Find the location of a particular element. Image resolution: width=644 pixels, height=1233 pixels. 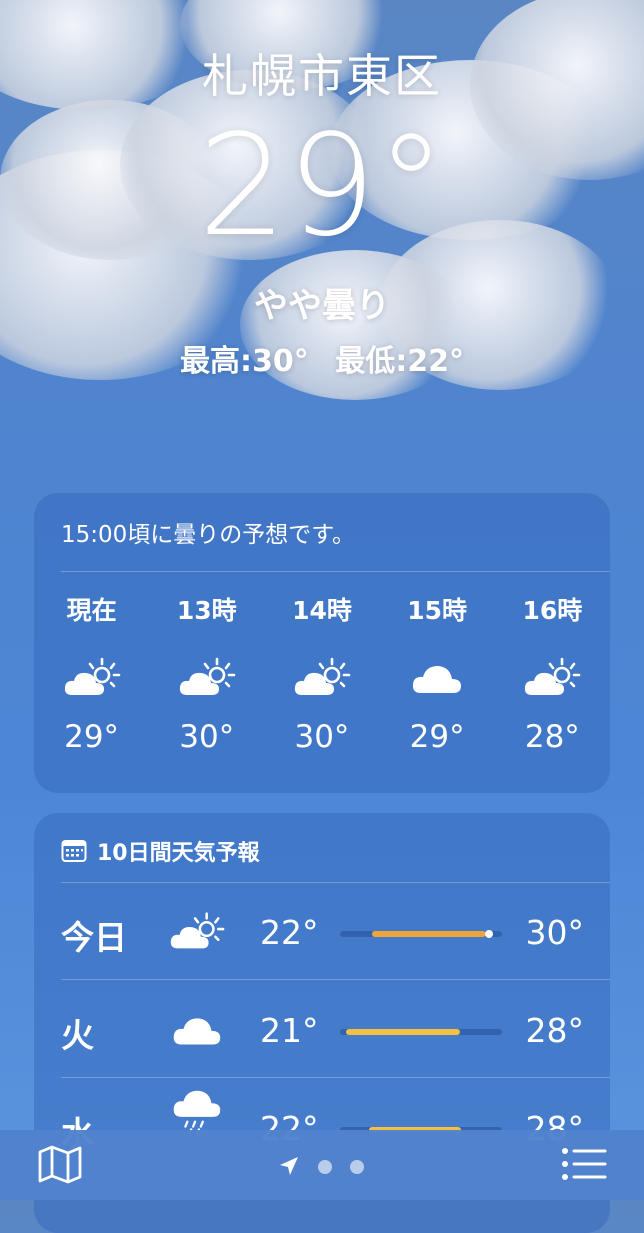

high-temp: 最高:30° is located at coordinates (244, 361).